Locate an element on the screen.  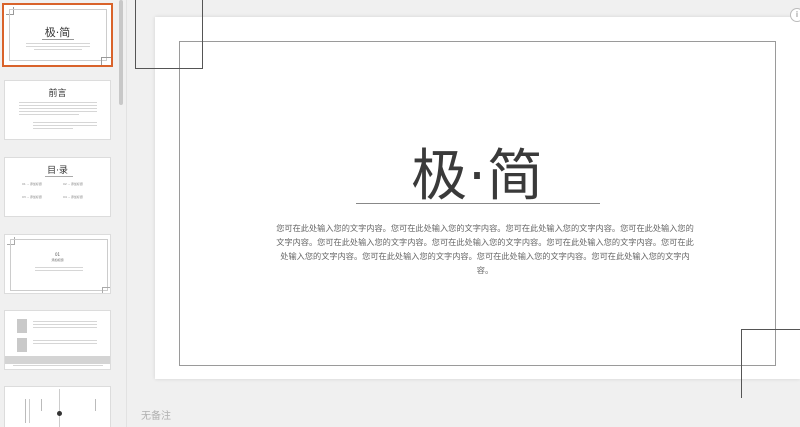
thumb-timeline is located at coordinates (59, 408).